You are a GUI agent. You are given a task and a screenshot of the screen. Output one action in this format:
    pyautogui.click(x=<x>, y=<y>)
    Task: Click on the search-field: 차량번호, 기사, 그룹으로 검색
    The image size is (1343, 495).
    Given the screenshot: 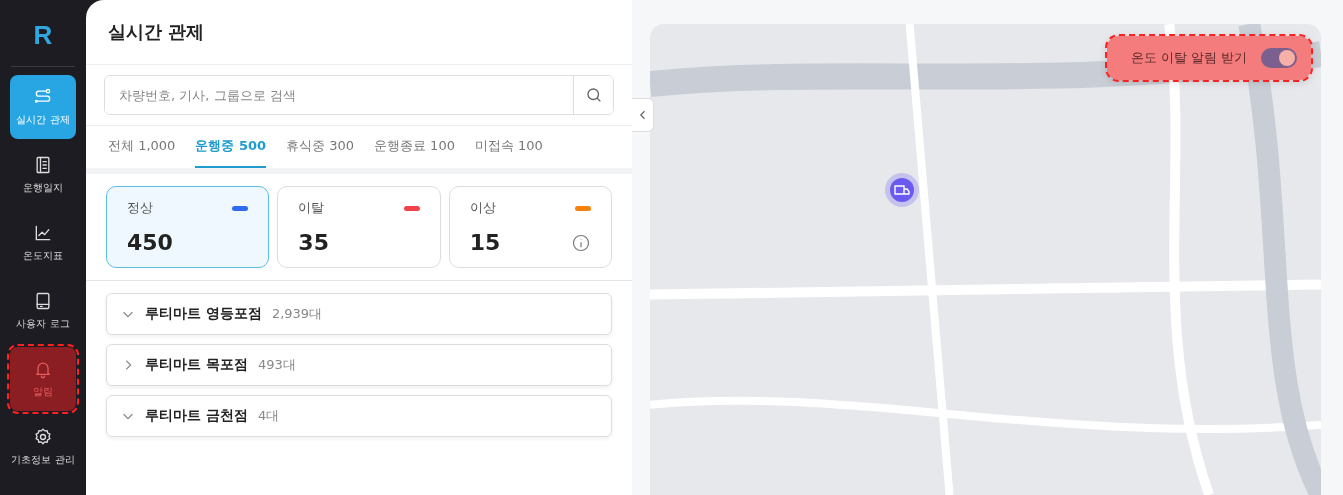 What is the action you would take?
    pyautogui.click(x=359, y=95)
    